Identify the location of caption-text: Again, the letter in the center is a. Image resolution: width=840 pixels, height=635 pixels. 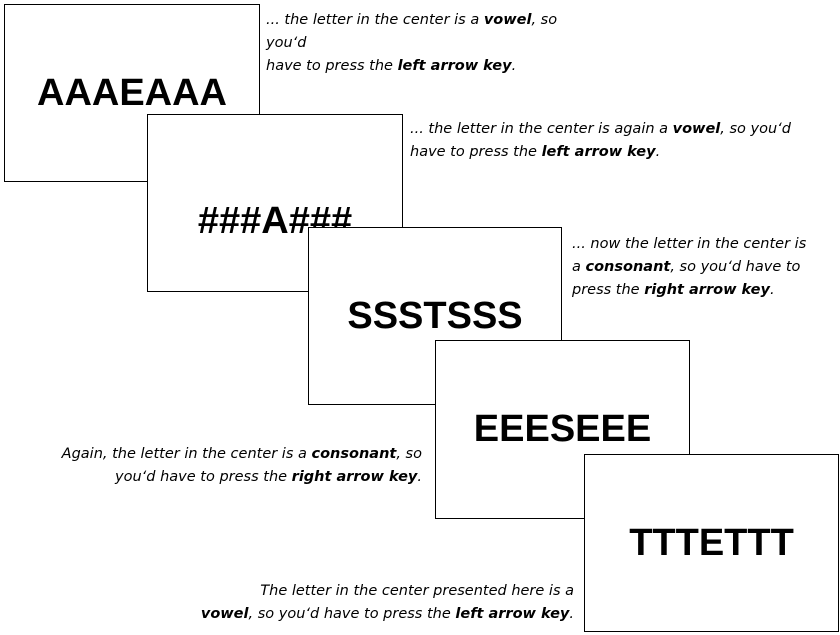
(186, 454).